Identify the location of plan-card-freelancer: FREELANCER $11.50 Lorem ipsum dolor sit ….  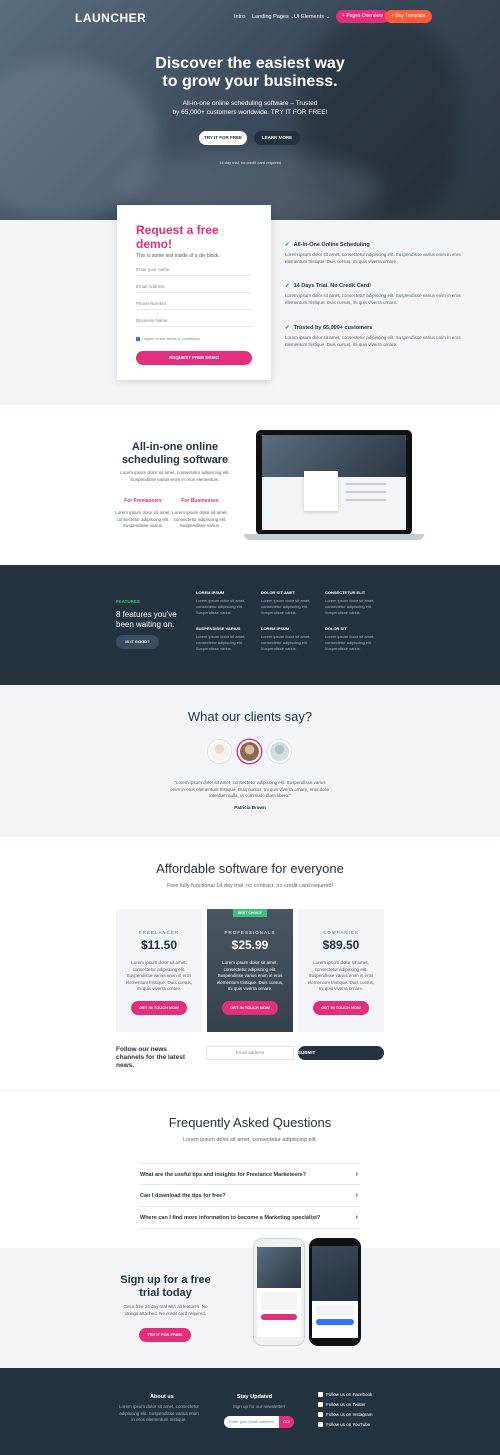
(159, 970).